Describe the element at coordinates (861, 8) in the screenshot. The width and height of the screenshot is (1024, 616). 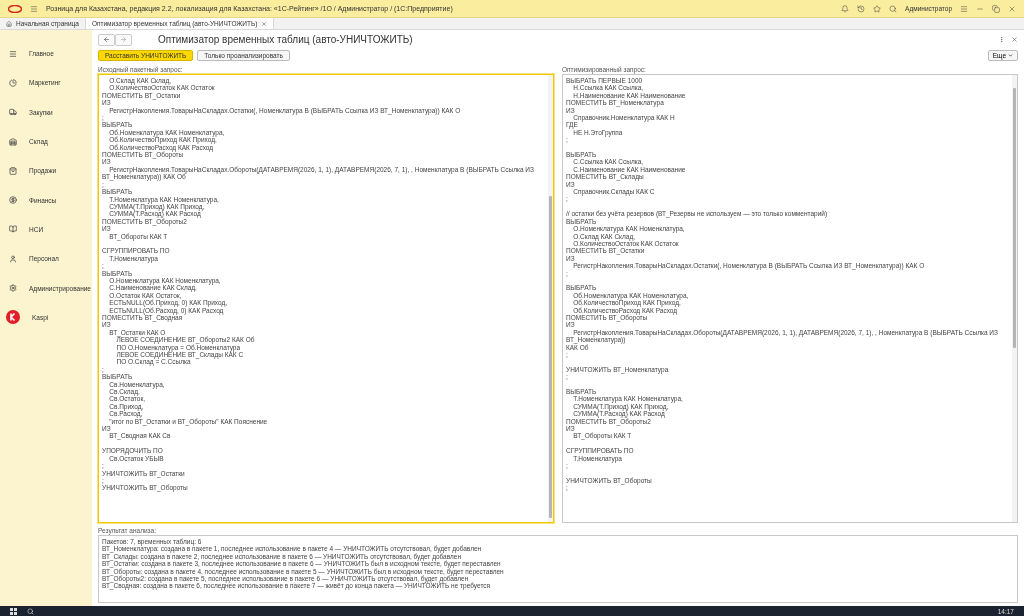
I see `history-icon` at that location.